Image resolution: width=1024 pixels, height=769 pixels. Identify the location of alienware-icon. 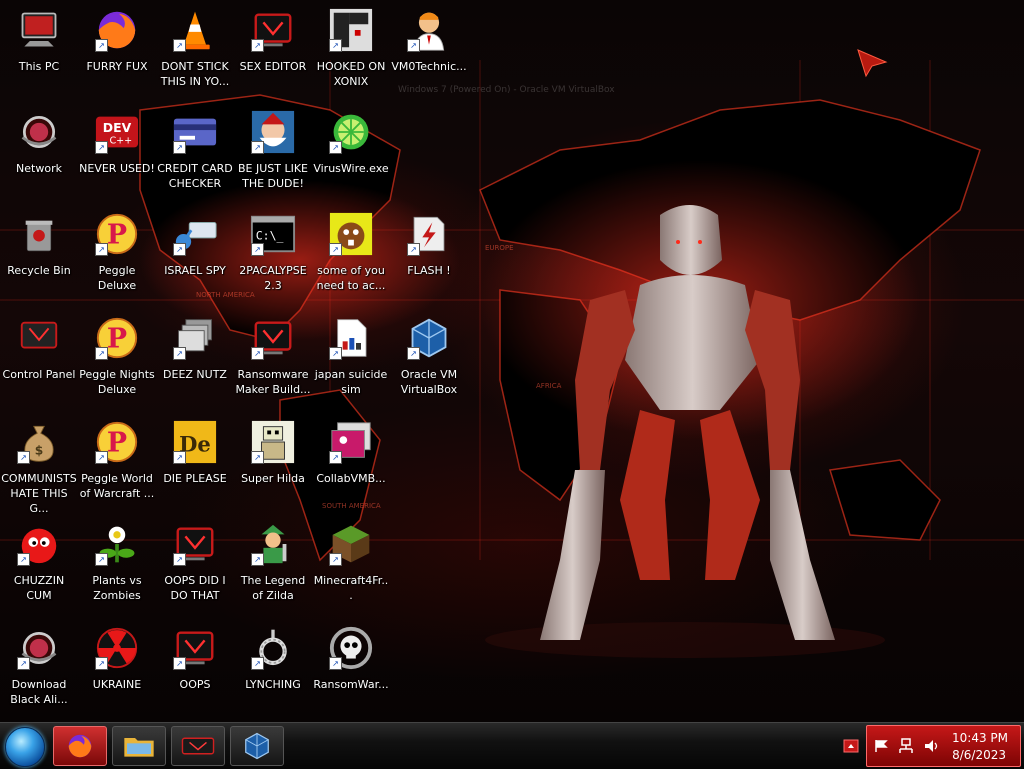
(198, 746).